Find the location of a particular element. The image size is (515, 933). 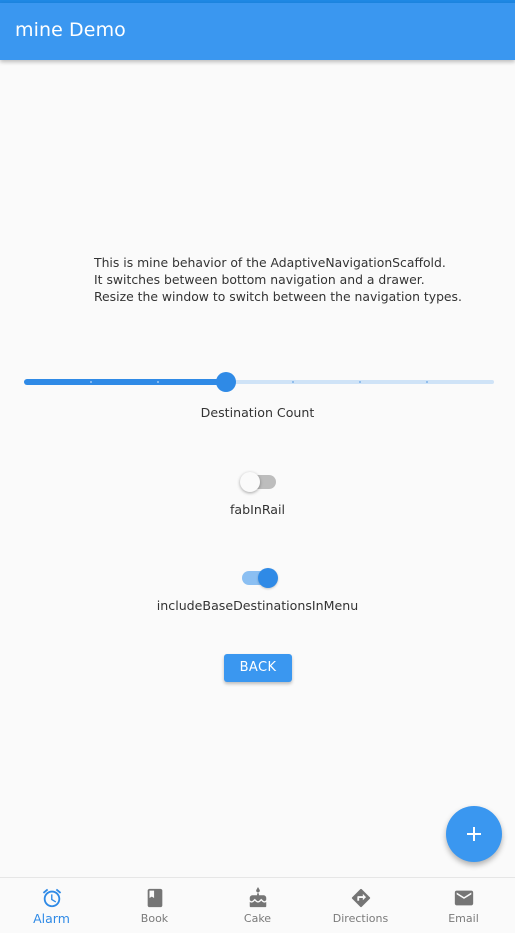

slider-label: Destination Count is located at coordinates (257, 412).